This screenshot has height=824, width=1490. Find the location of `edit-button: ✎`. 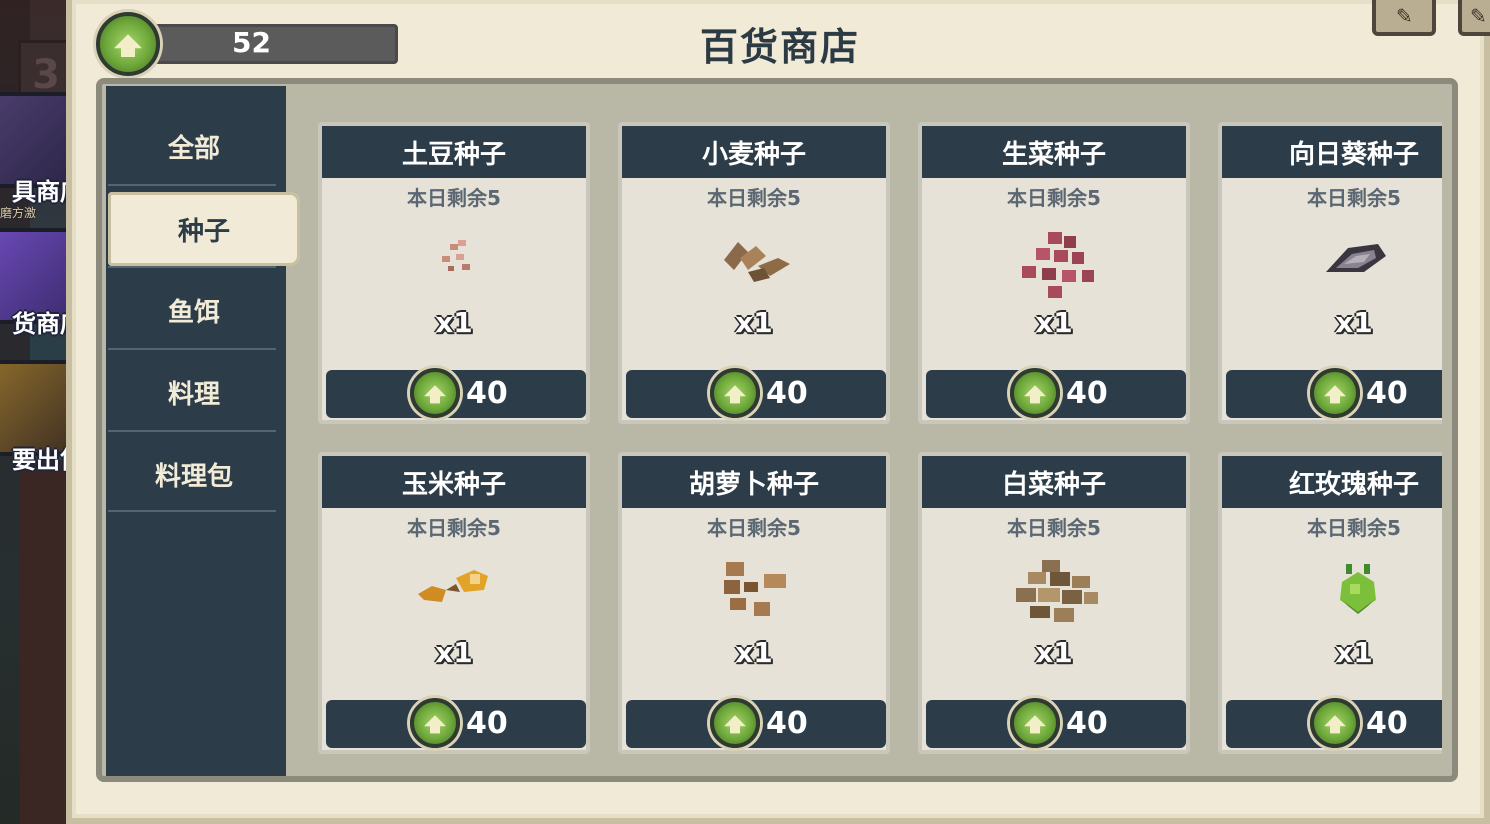

edit-button: ✎ is located at coordinates (1404, 18).